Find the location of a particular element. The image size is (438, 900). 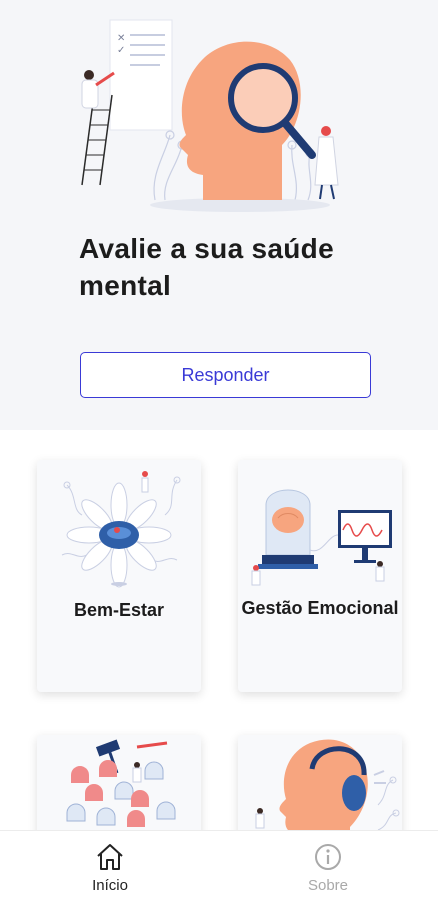

flower-illustration is located at coordinates (121, 529).